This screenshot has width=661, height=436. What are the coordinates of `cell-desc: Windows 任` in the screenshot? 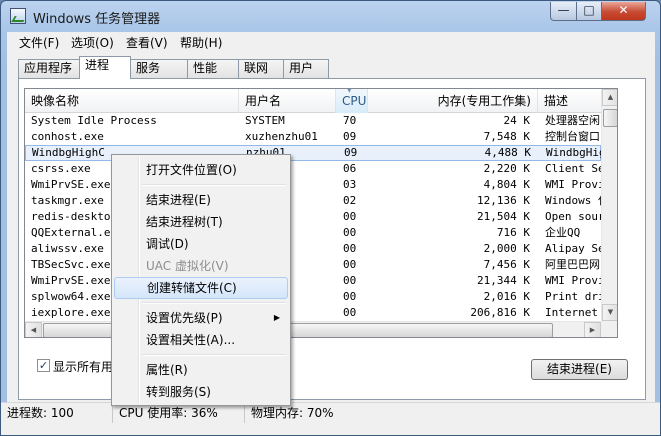 It's located at (573, 200).